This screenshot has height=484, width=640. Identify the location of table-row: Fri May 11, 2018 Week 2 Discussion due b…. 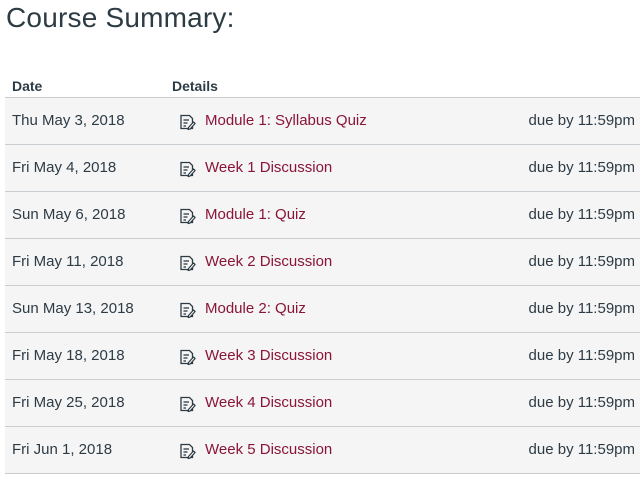
(322, 262).